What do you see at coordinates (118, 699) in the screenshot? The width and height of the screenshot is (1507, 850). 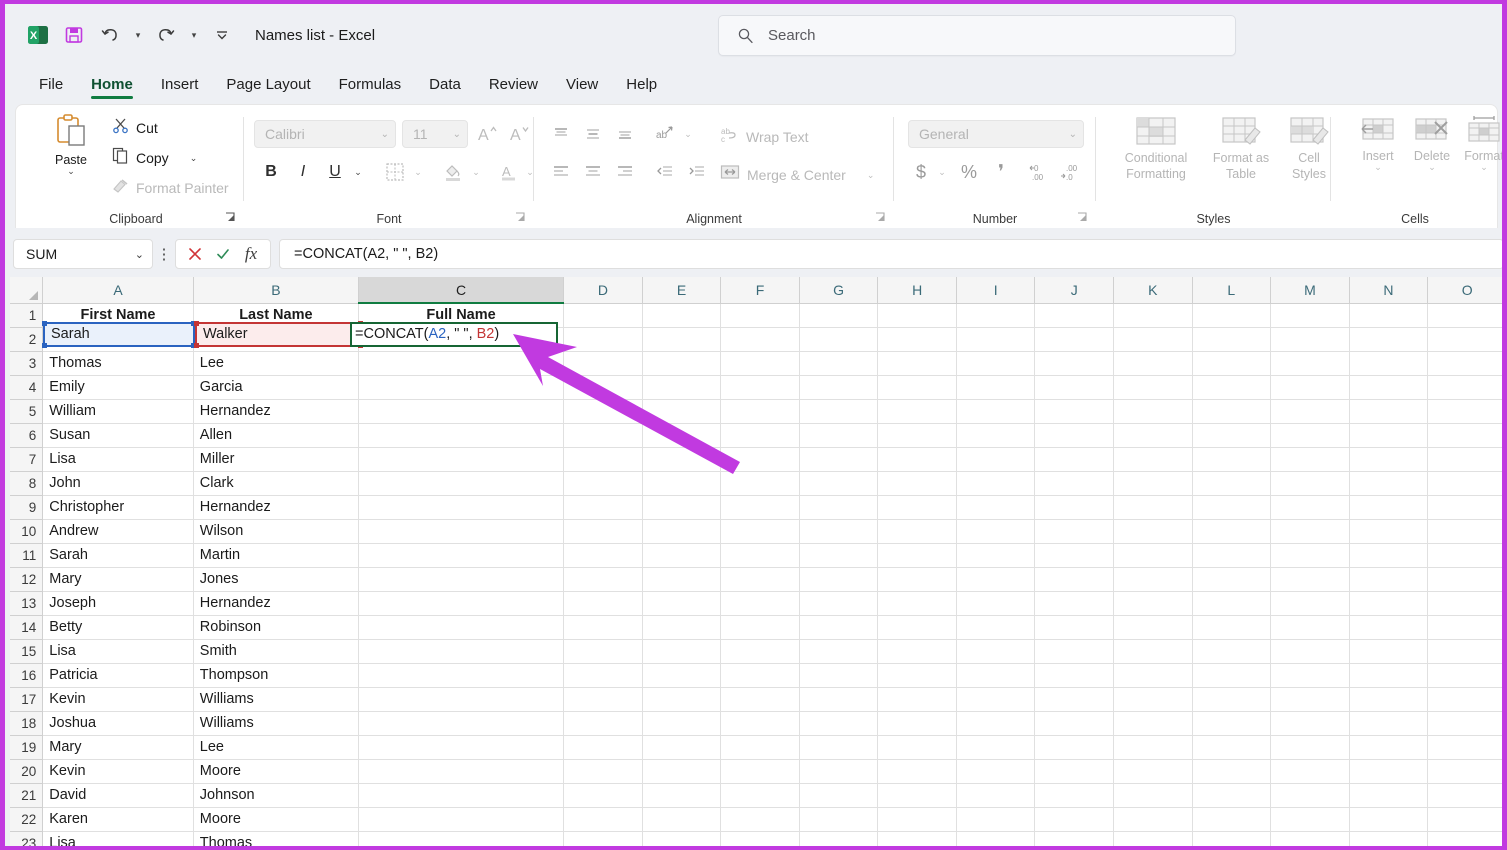 I see `cell-a17: Kevin` at bounding box center [118, 699].